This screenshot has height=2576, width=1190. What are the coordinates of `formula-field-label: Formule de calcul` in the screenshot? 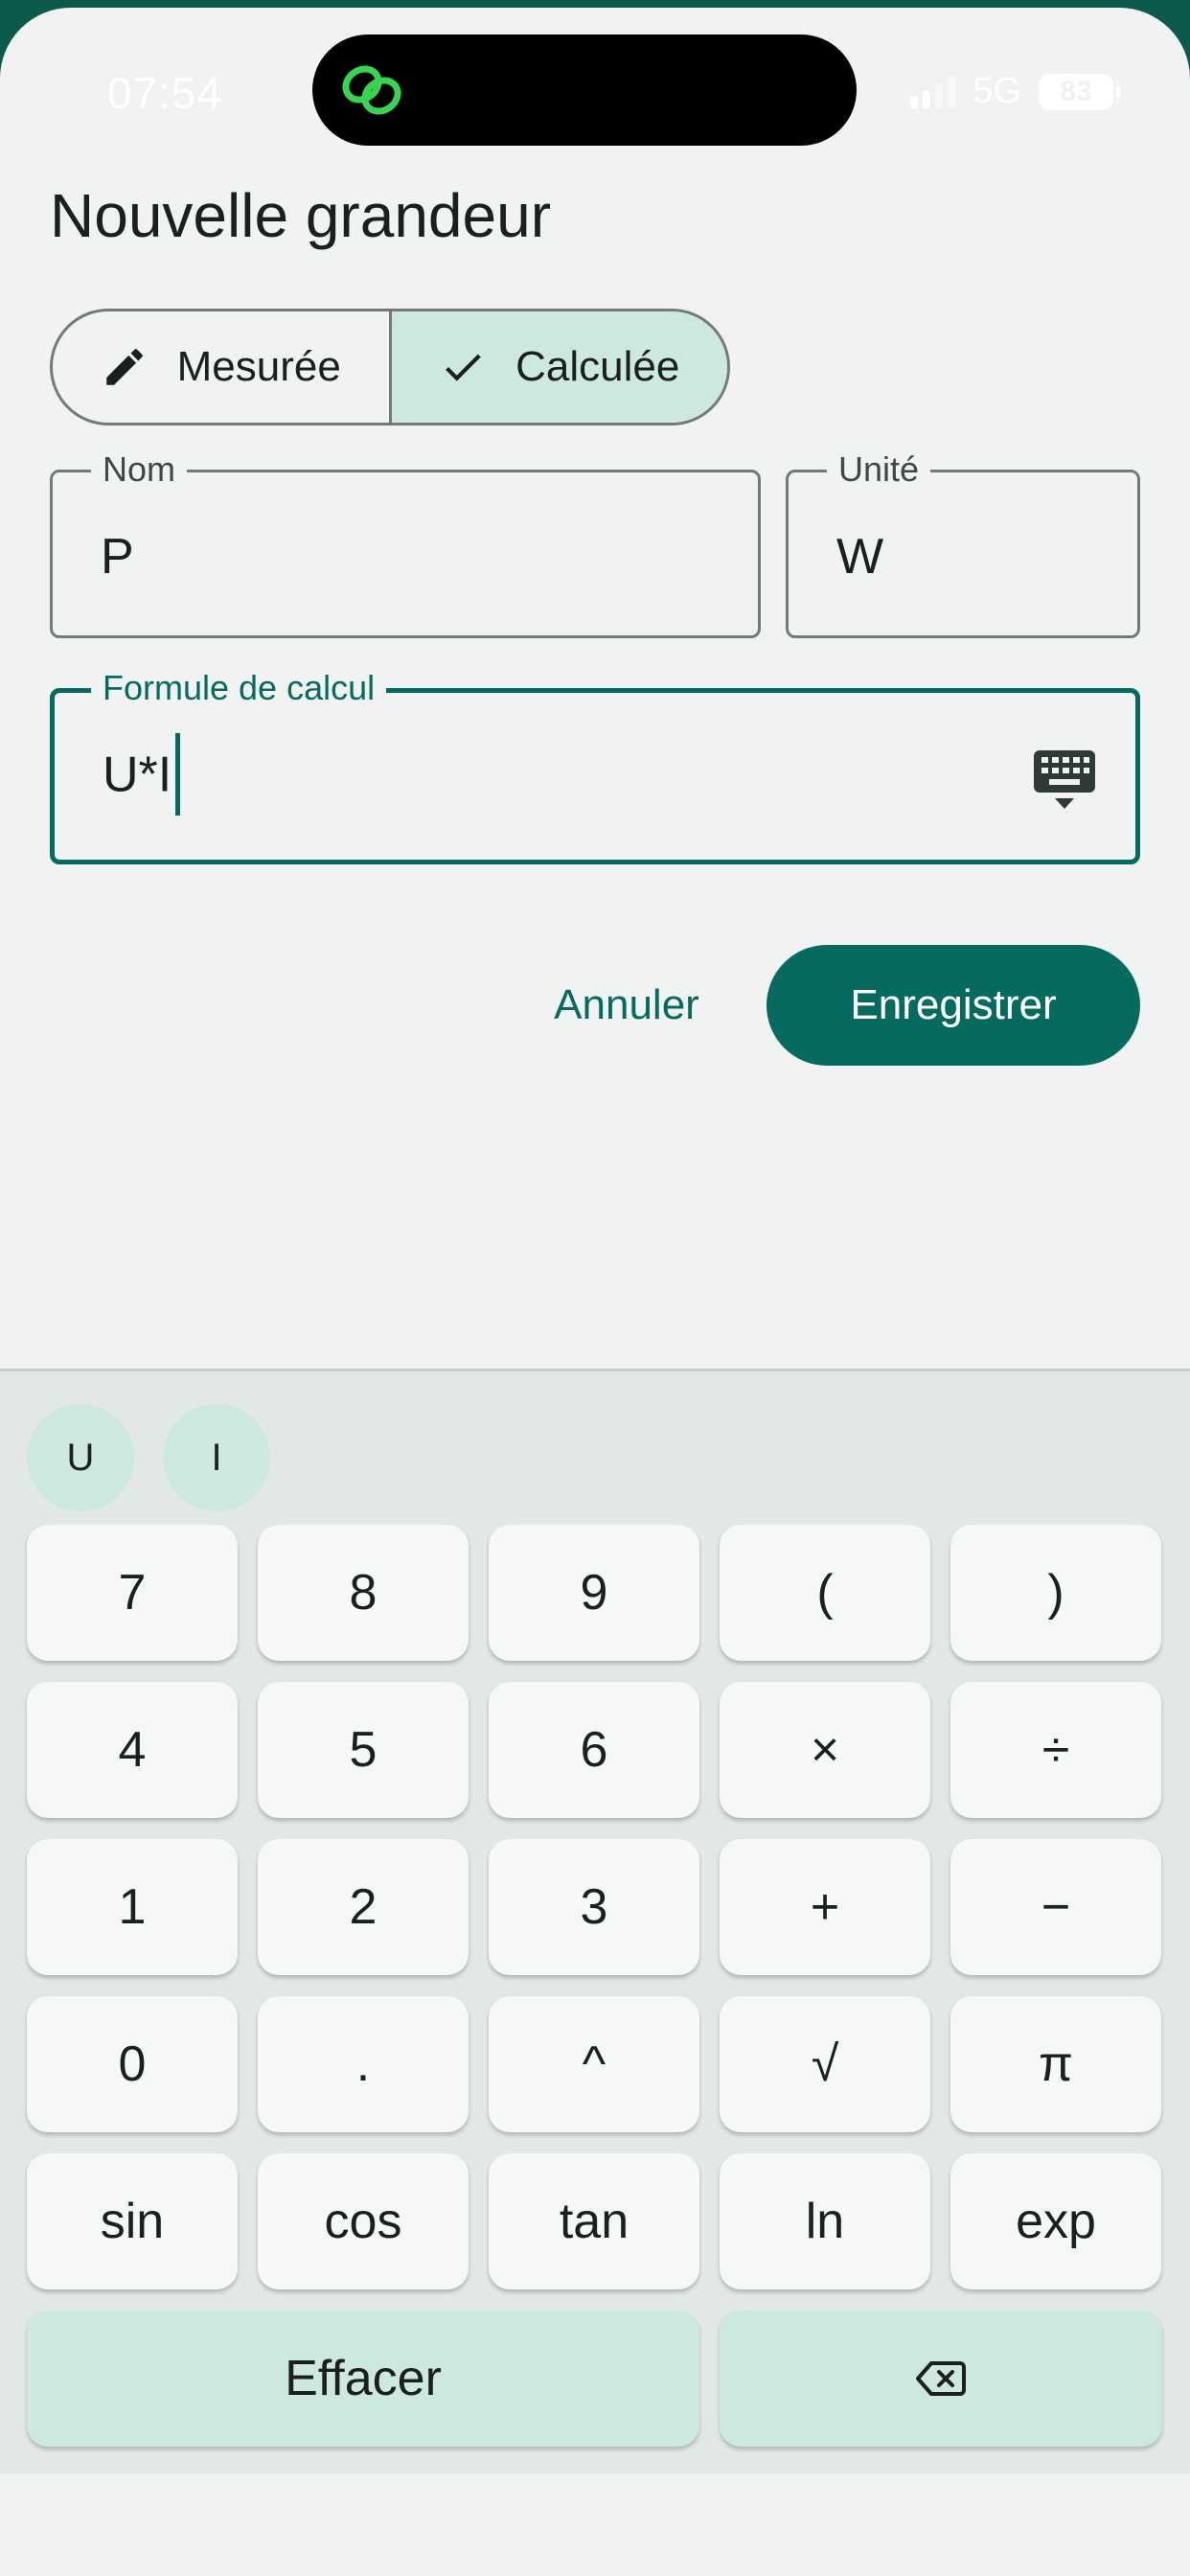 It's located at (239, 688).